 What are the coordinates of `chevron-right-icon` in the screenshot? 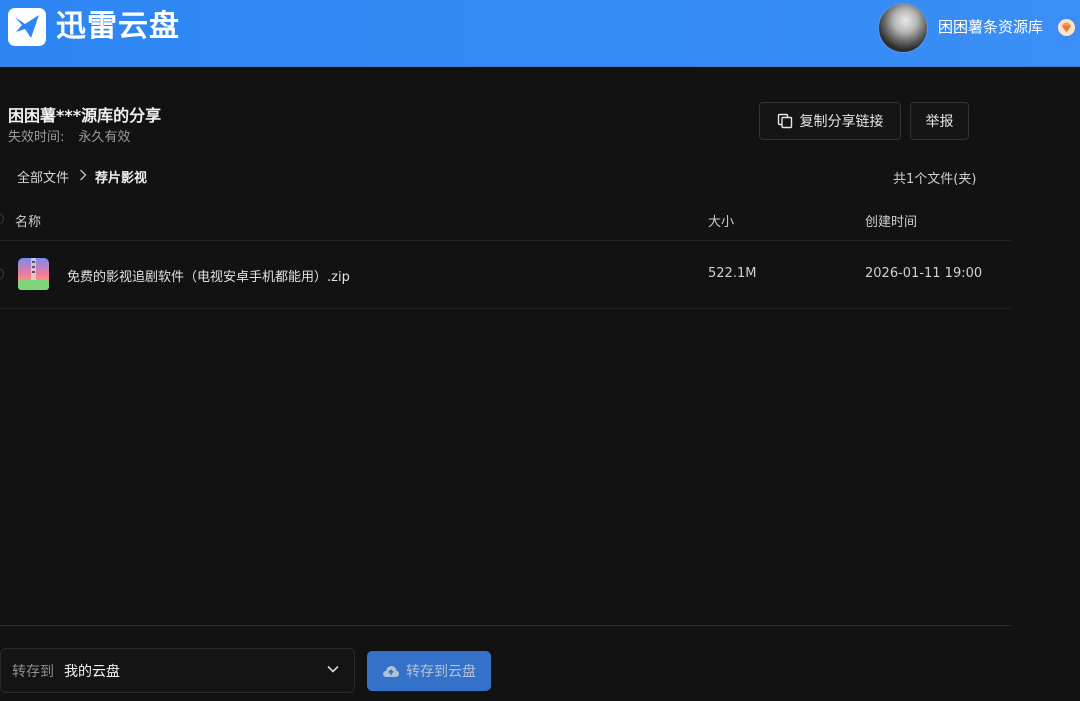 It's located at (83, 177).